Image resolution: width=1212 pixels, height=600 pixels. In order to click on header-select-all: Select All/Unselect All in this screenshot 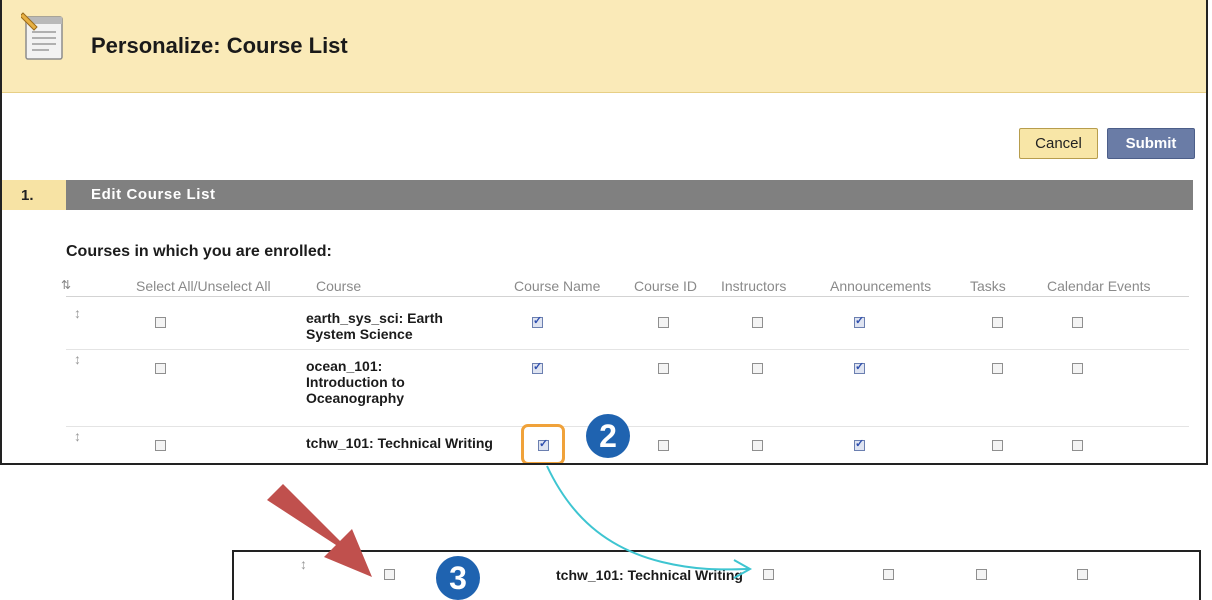, I will do `click(203, 286)`.